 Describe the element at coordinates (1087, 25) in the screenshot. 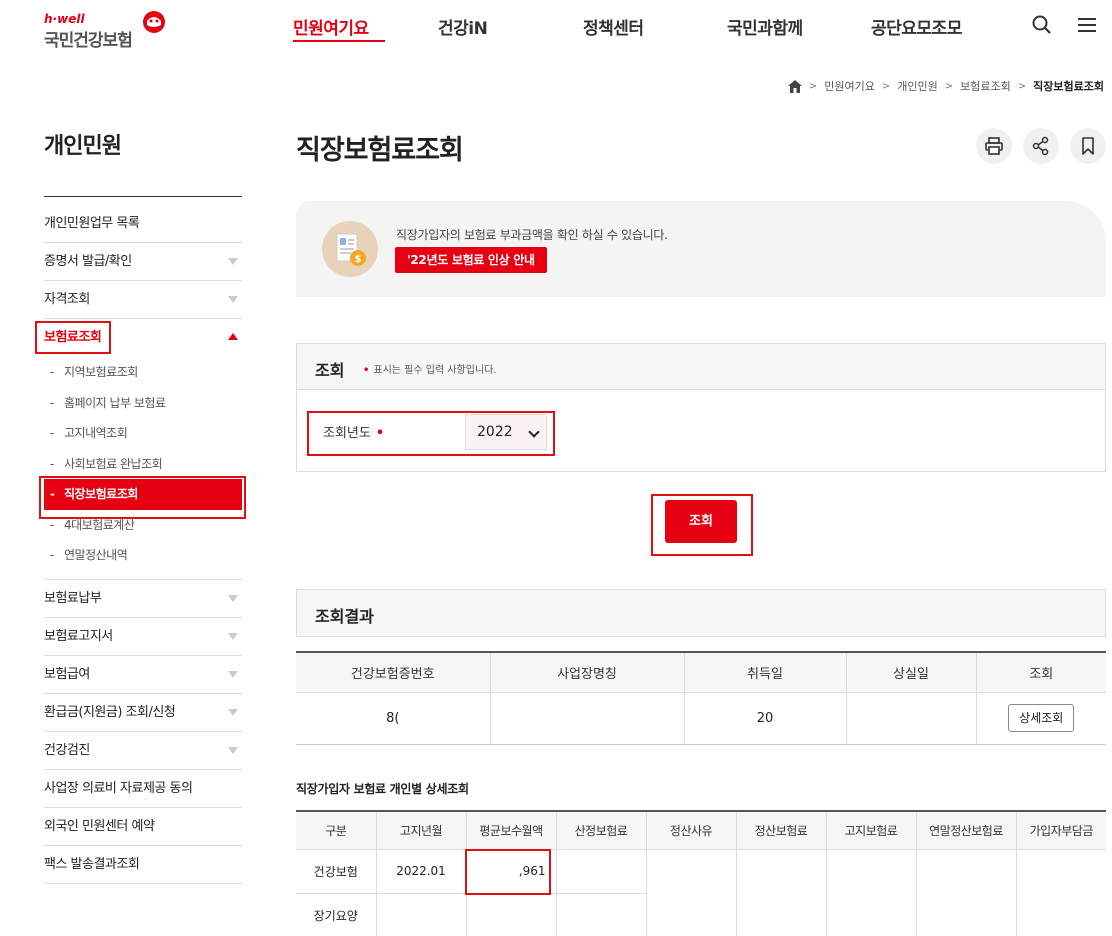

I see `menu-icon` at that location.